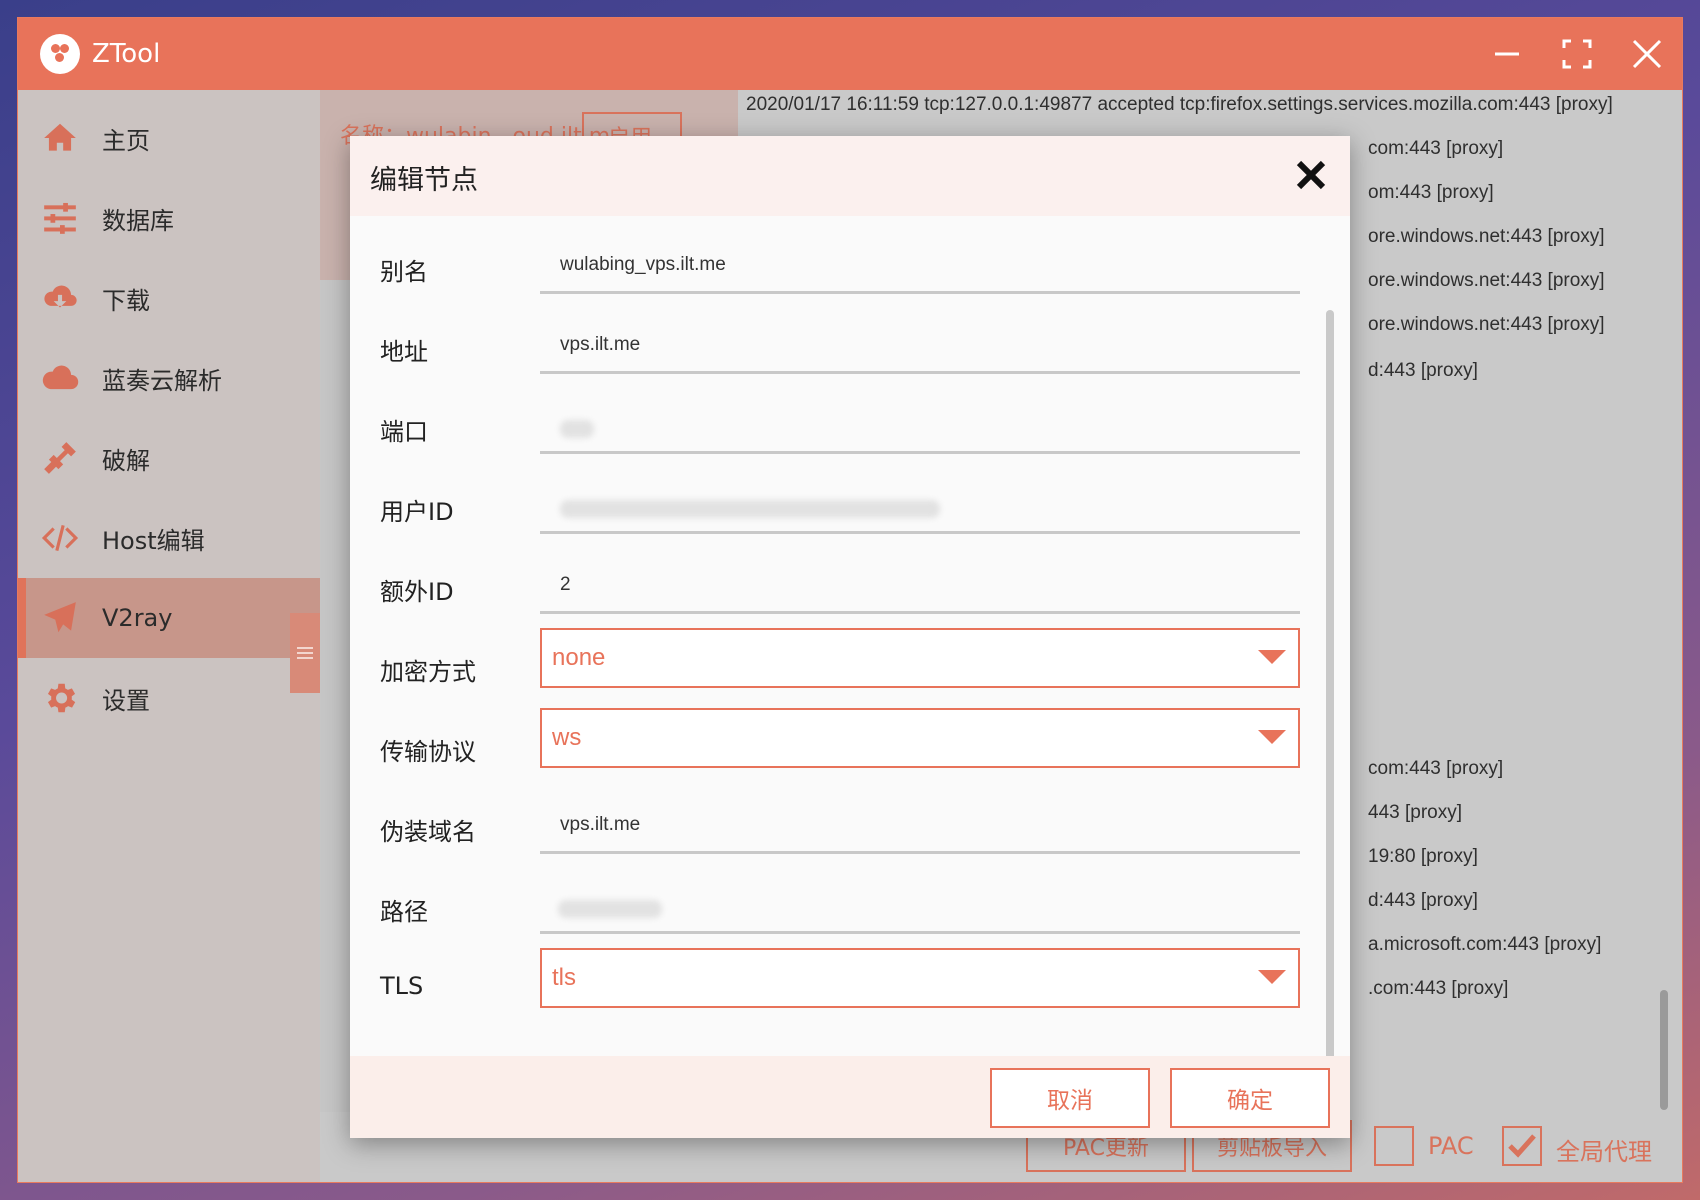 The image size is (1700, 1200). What do you see at coordinates (1330, 715) in the screenshot?
I see `dialog-scrollbar` at bounding box center [1330, 715].